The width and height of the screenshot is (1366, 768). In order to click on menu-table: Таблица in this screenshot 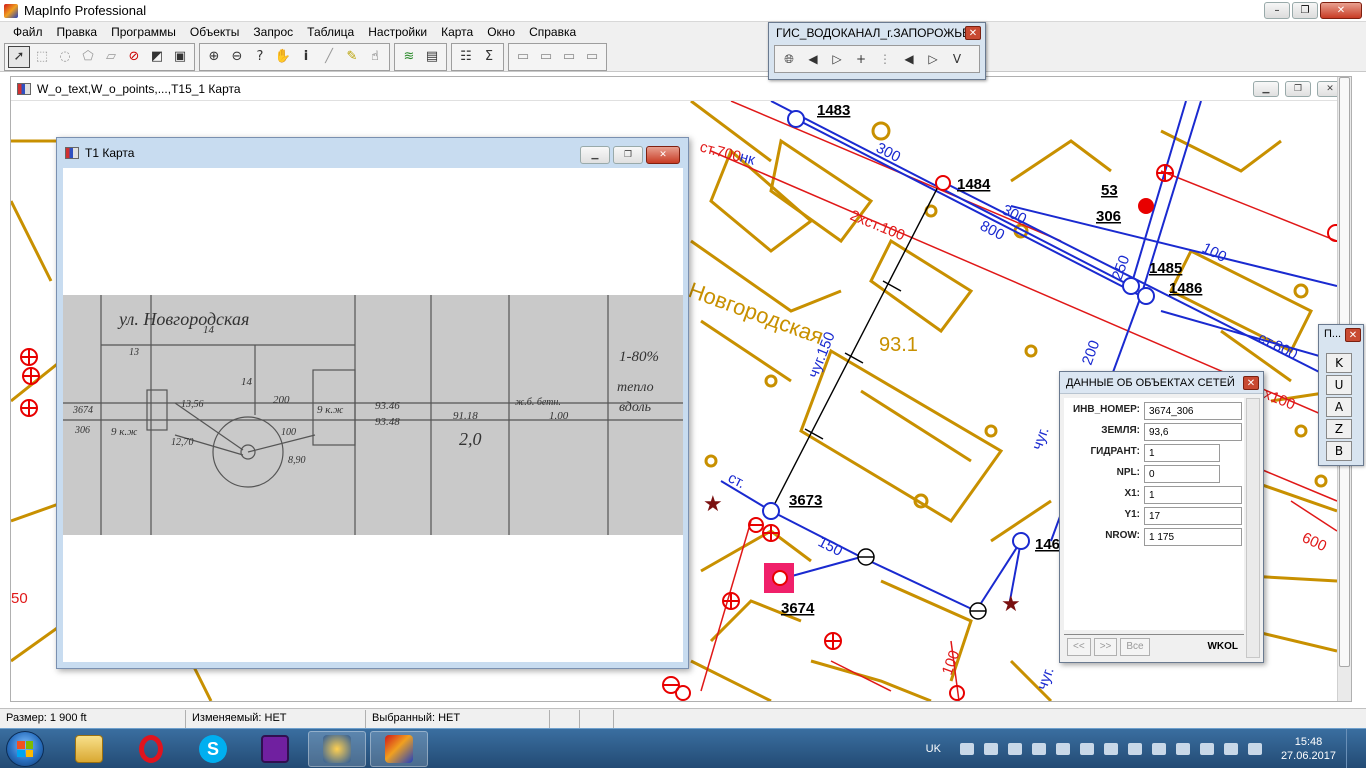, I will do `click(330, 32)`.